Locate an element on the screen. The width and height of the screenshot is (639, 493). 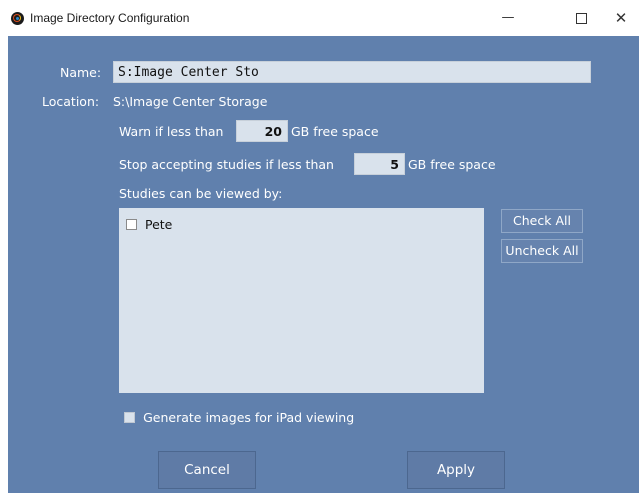
app-logo-icon is located at coordinates (17, 18).